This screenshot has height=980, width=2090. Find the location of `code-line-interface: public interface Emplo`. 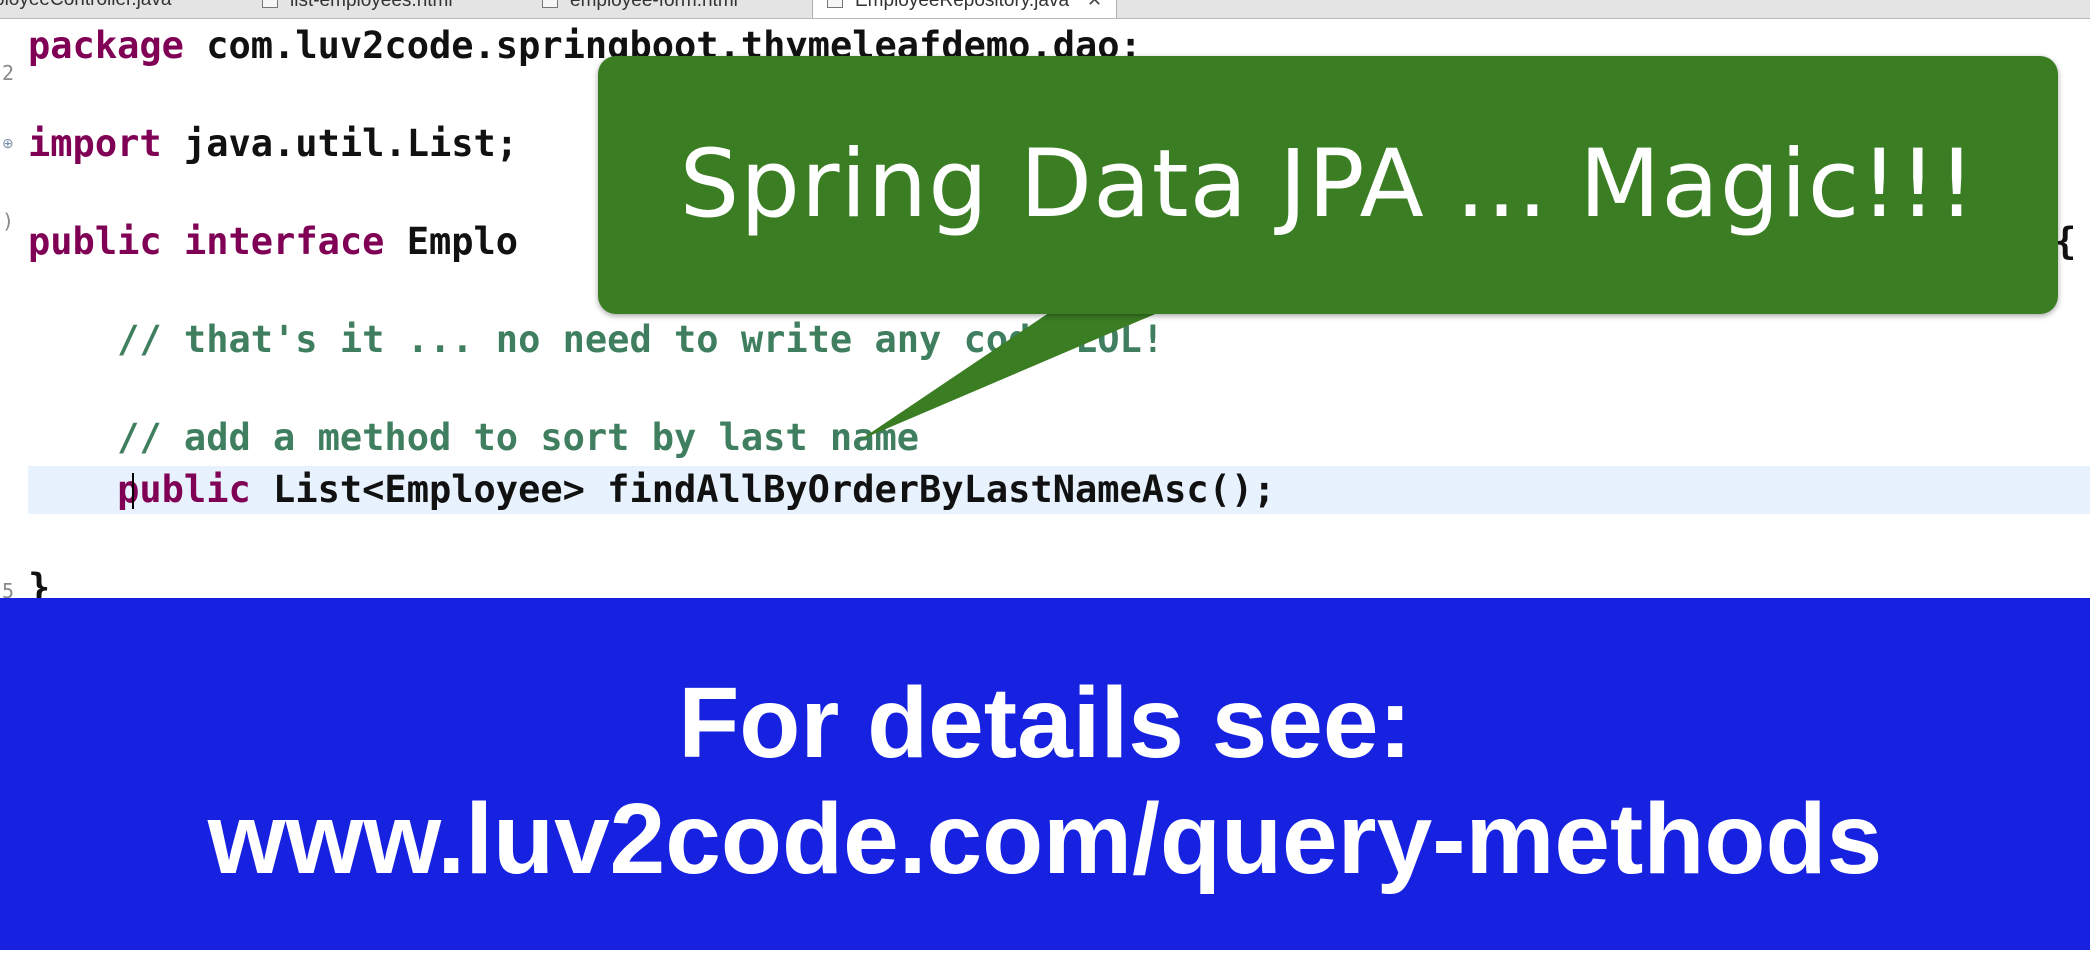

code-line-interface: public interface Emplo is located at coordinates (273, 242).